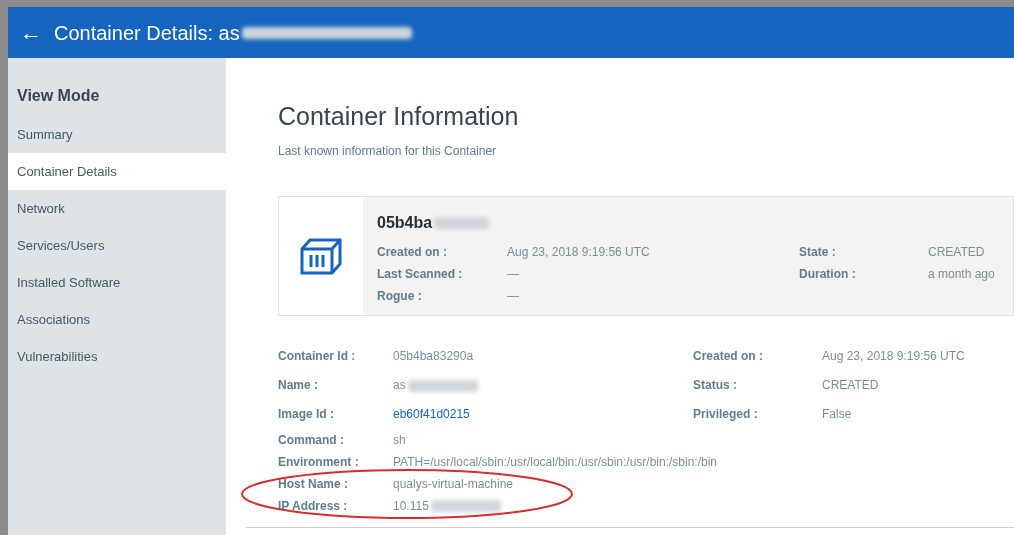 Image resolution: width=1014 pixels, height=535 pixels. I want to click on image-id-link: eb60f41d0215, so click(431, 414).